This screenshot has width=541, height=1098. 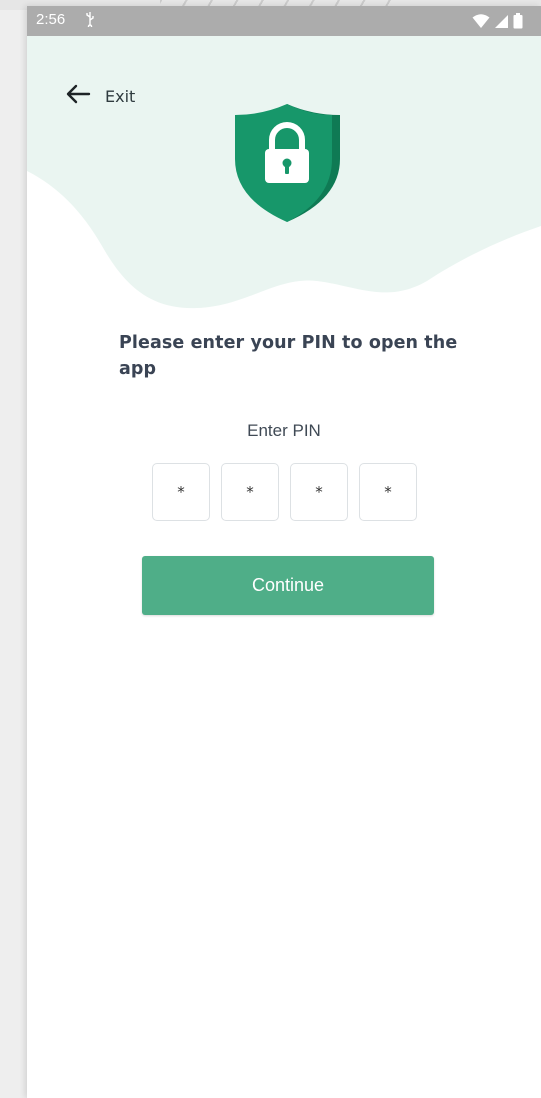 What do you see at coordinates (319, 492) in the screenshot?
I see `pin-digit-3: *` at bounding box center [319, 492].